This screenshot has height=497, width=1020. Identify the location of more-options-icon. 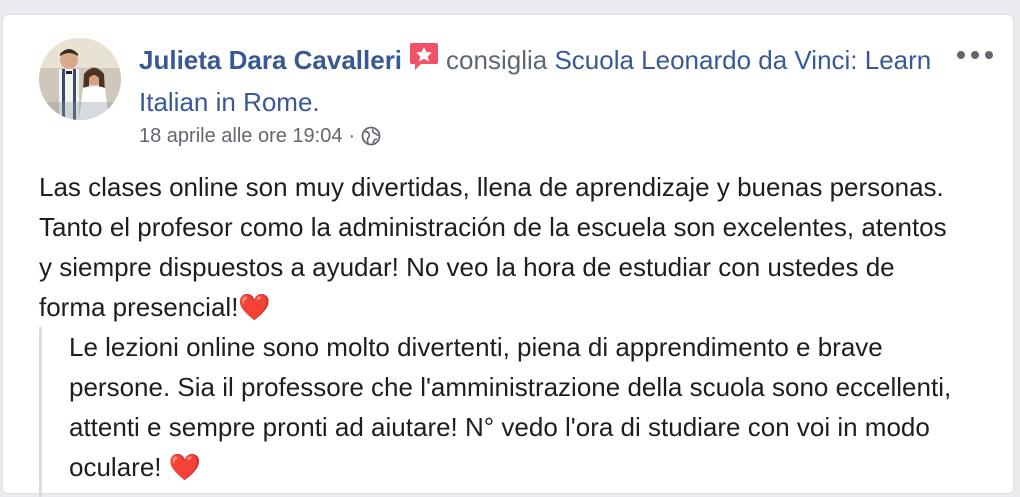
(975, 55).